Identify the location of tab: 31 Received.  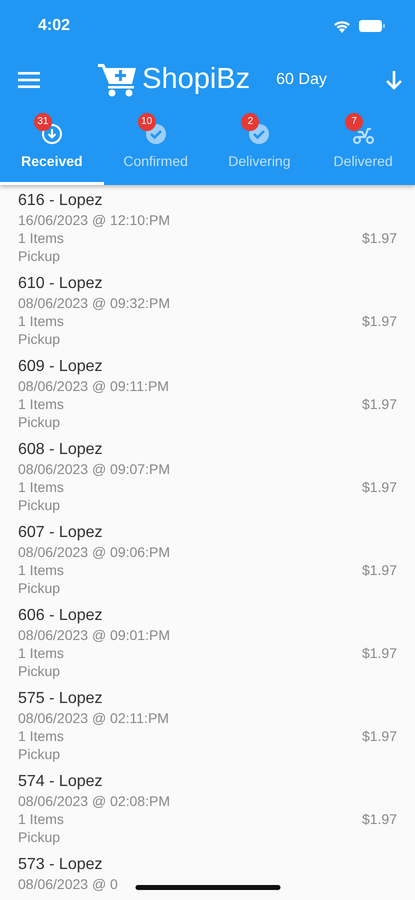
(52, 146).